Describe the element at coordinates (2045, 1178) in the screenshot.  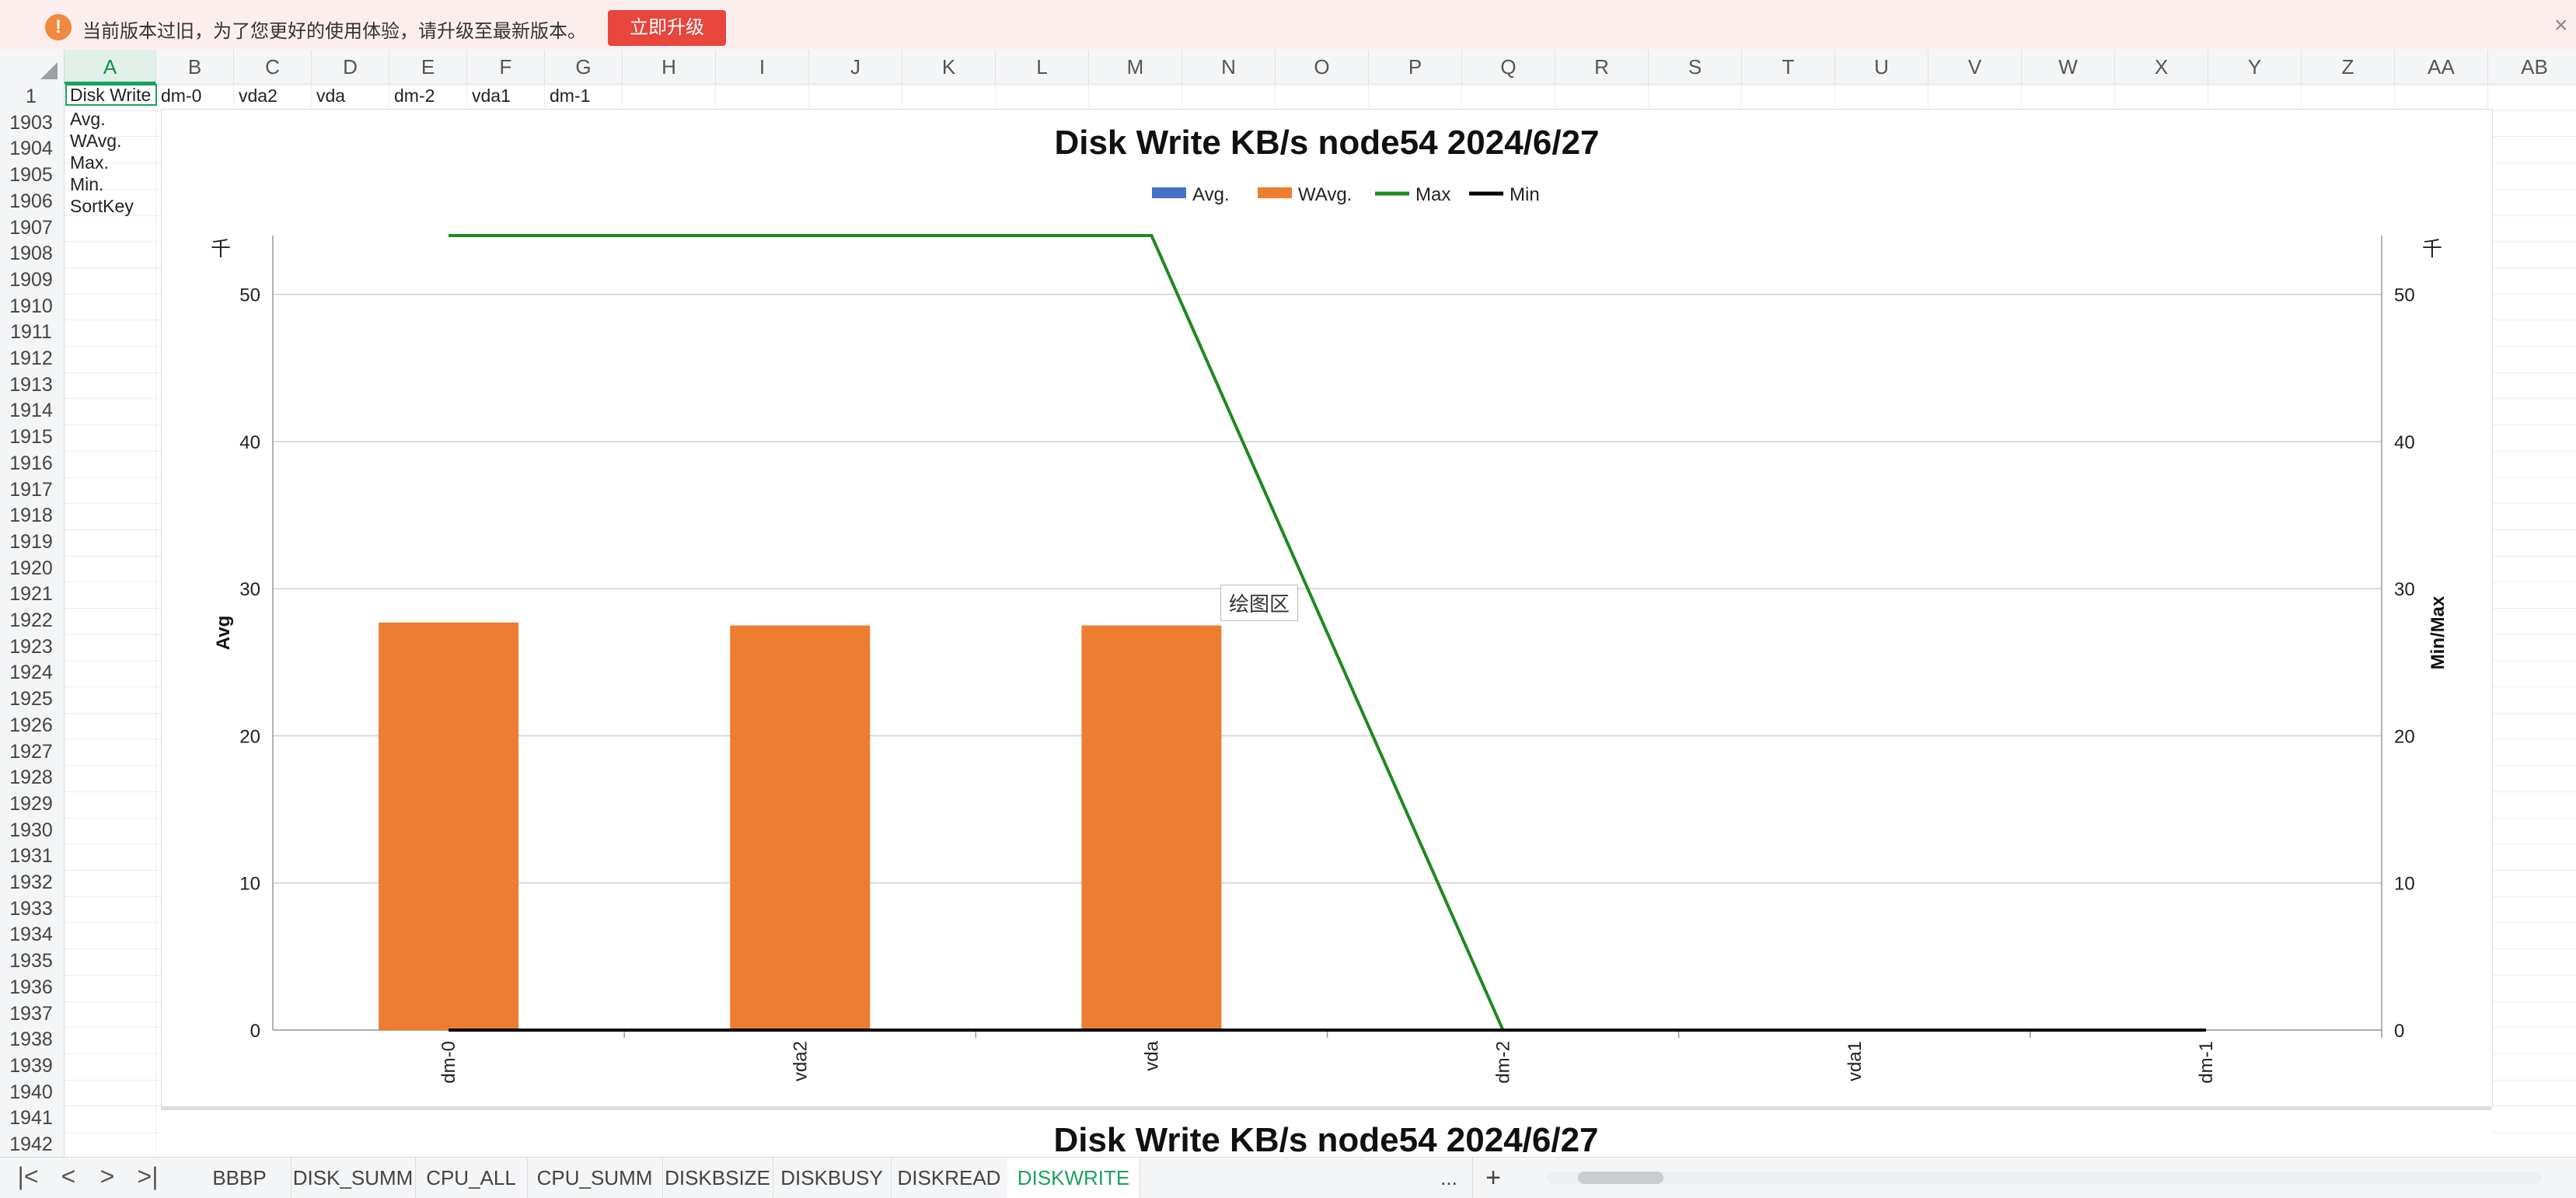
I see `horizontal-scrollbar` at that location.